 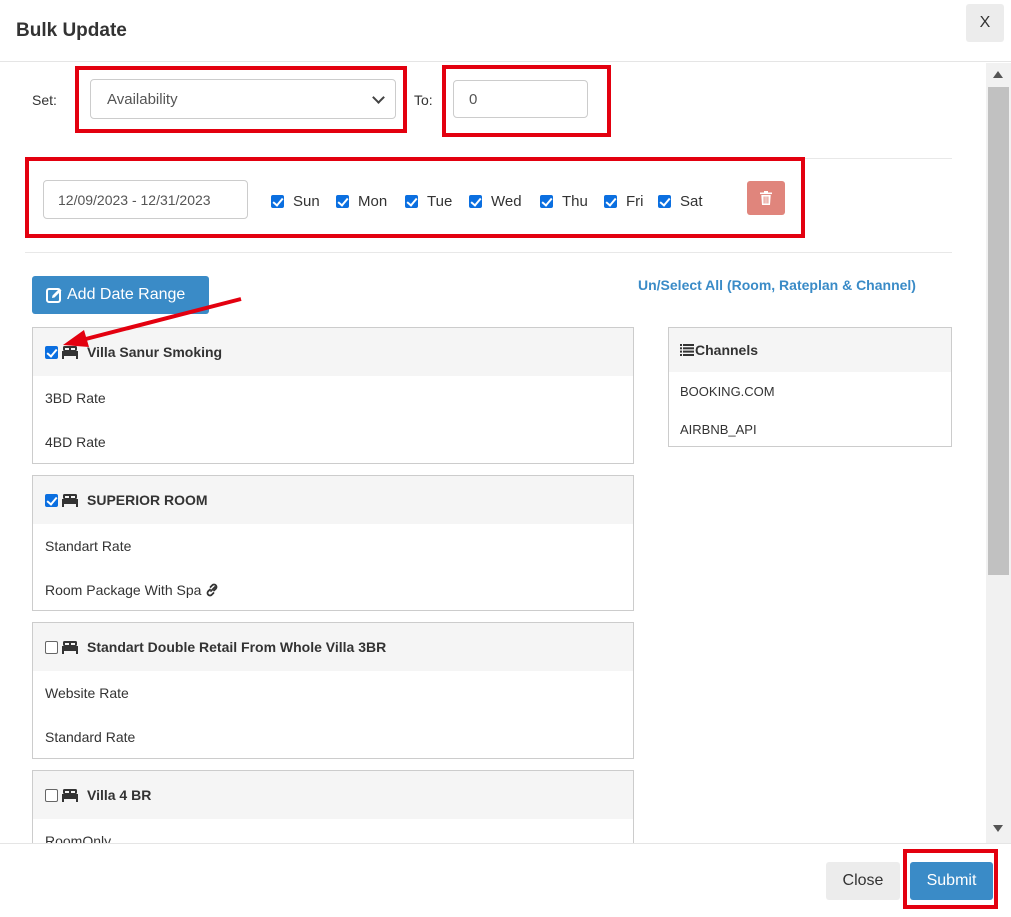 What do you see at coordinates (624, 201) in the screenshot?
I see `day-fri: Fri` at bounding box center [624, 201].